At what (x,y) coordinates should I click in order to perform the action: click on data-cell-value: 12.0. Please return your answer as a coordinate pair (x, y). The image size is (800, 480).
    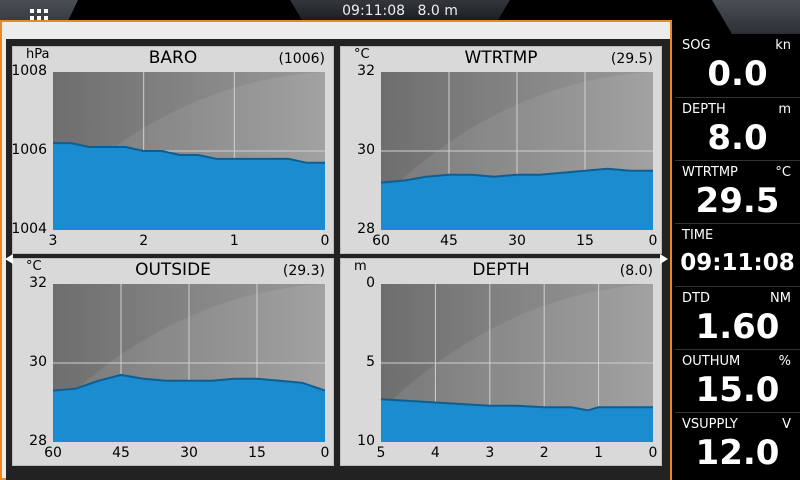
    Looking at the image, I should click on (737, 453).